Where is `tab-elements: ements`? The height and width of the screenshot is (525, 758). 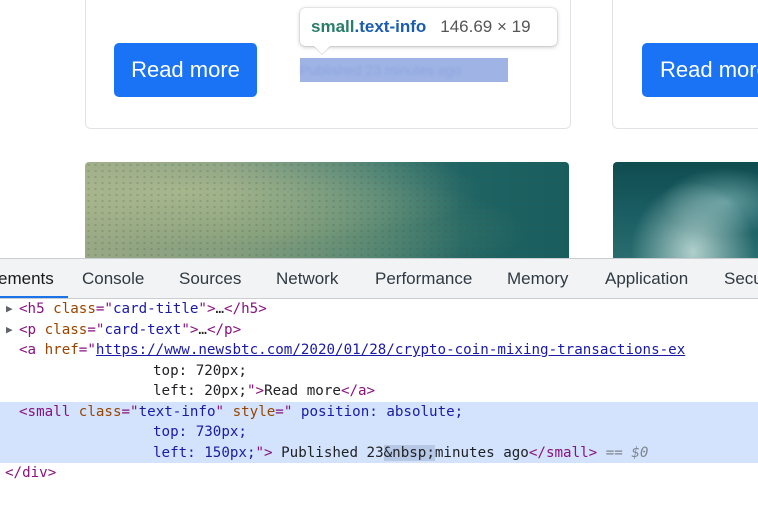
tab-elements: ements is located at coordinates (34, 278).